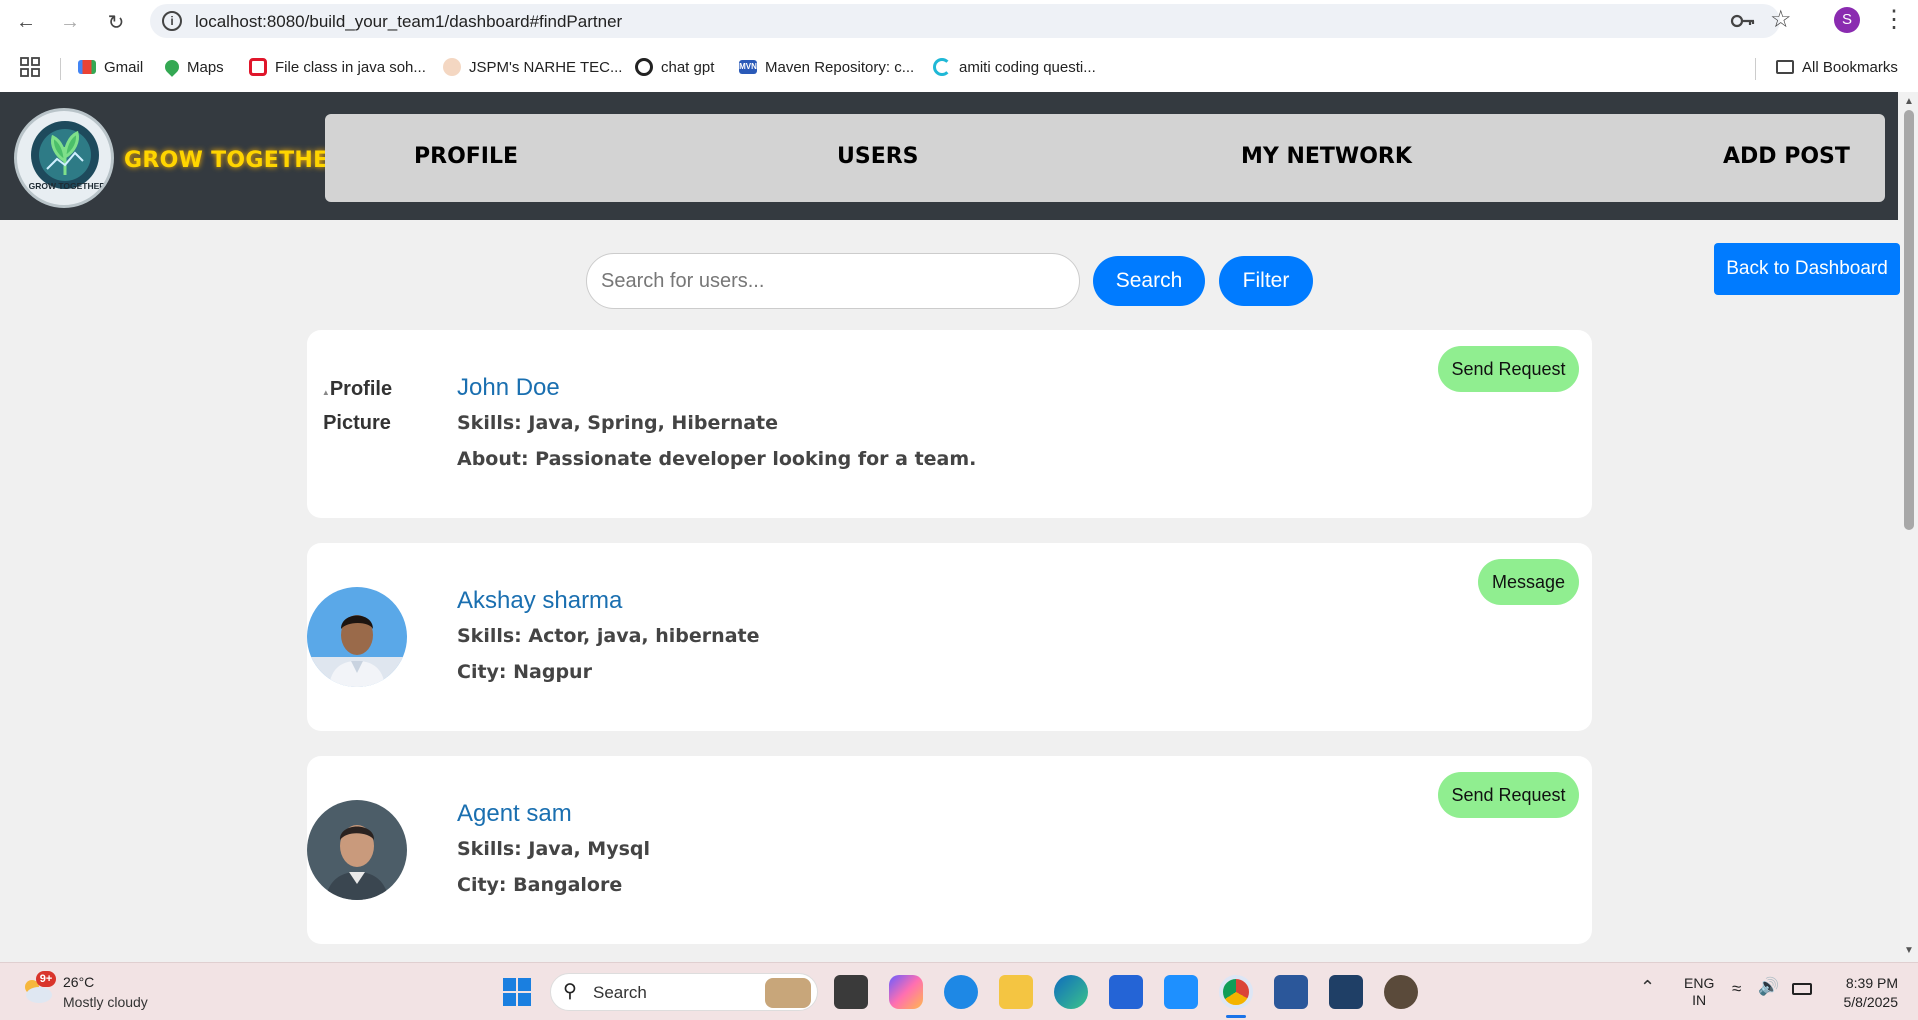  I want to click on help-icon, so click(961, 992).